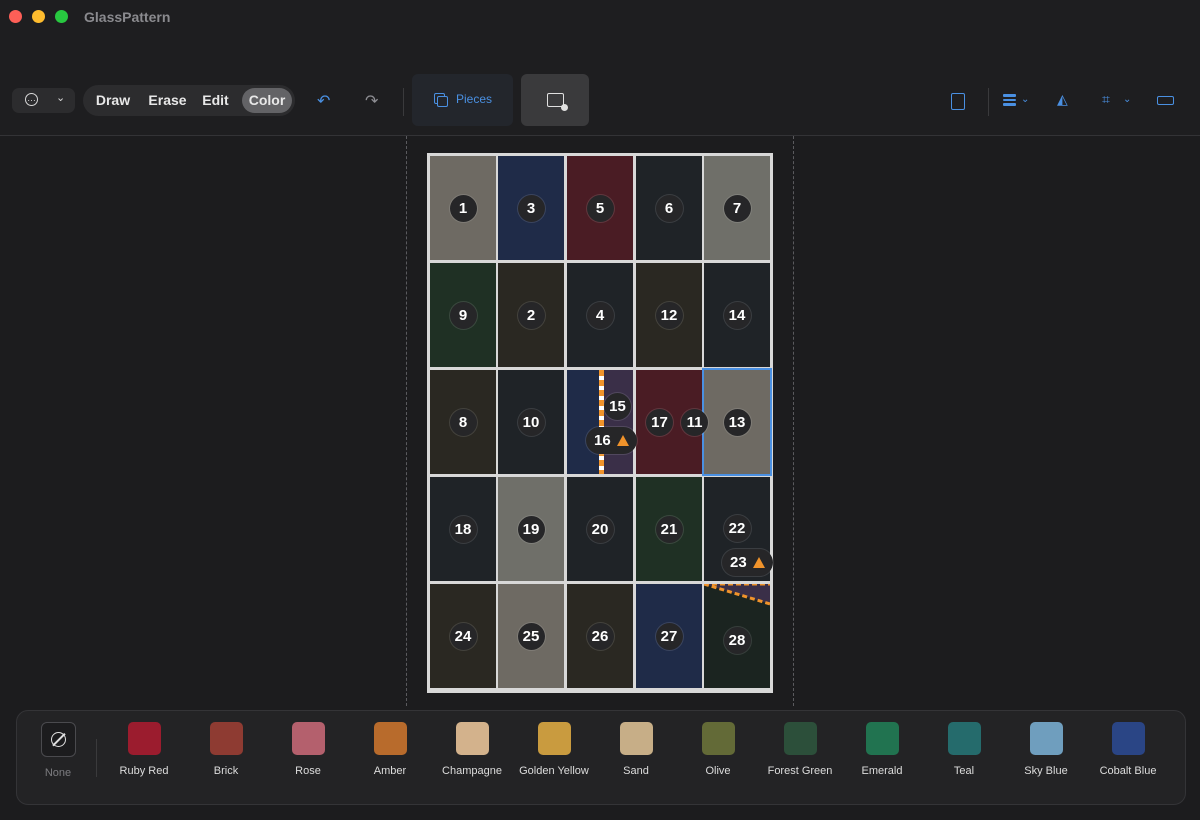 This screenshot has height=820, width=1200. What do you see at coordinates (390, 771) in the screenshot?
I see `swatch-label: Amber` at bounding box center [390, 771].